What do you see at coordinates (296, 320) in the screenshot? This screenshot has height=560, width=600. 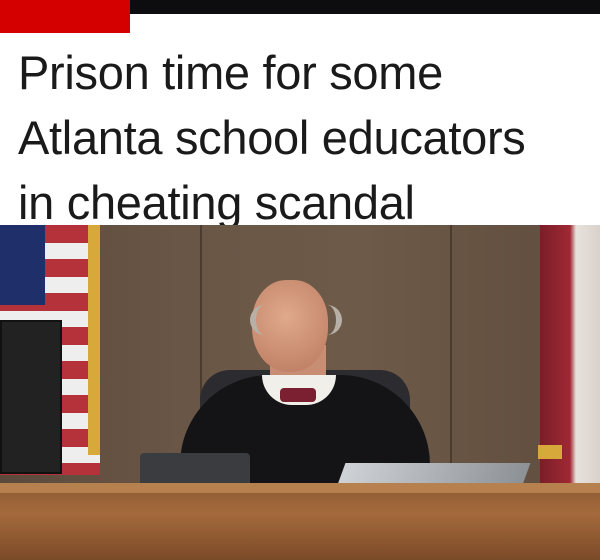 I see `judge-hair` at bounding box center [296, 320].